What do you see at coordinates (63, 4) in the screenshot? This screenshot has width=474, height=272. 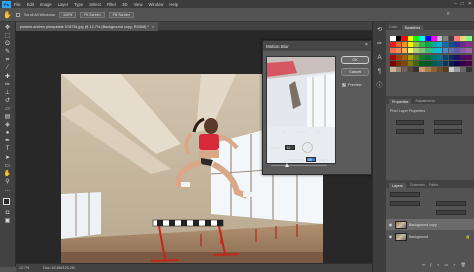 I see `menu-layer: Layer` at bounding box center [63, 4].